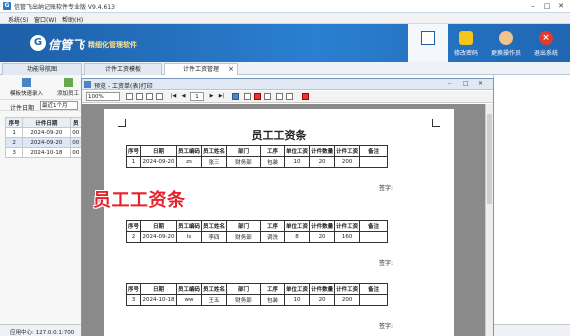 The height and width of the screenshot is (336, 570). Describe the element at coordinates (546, 38) in the screenshot. I see `exit-icon: ×` at that location.